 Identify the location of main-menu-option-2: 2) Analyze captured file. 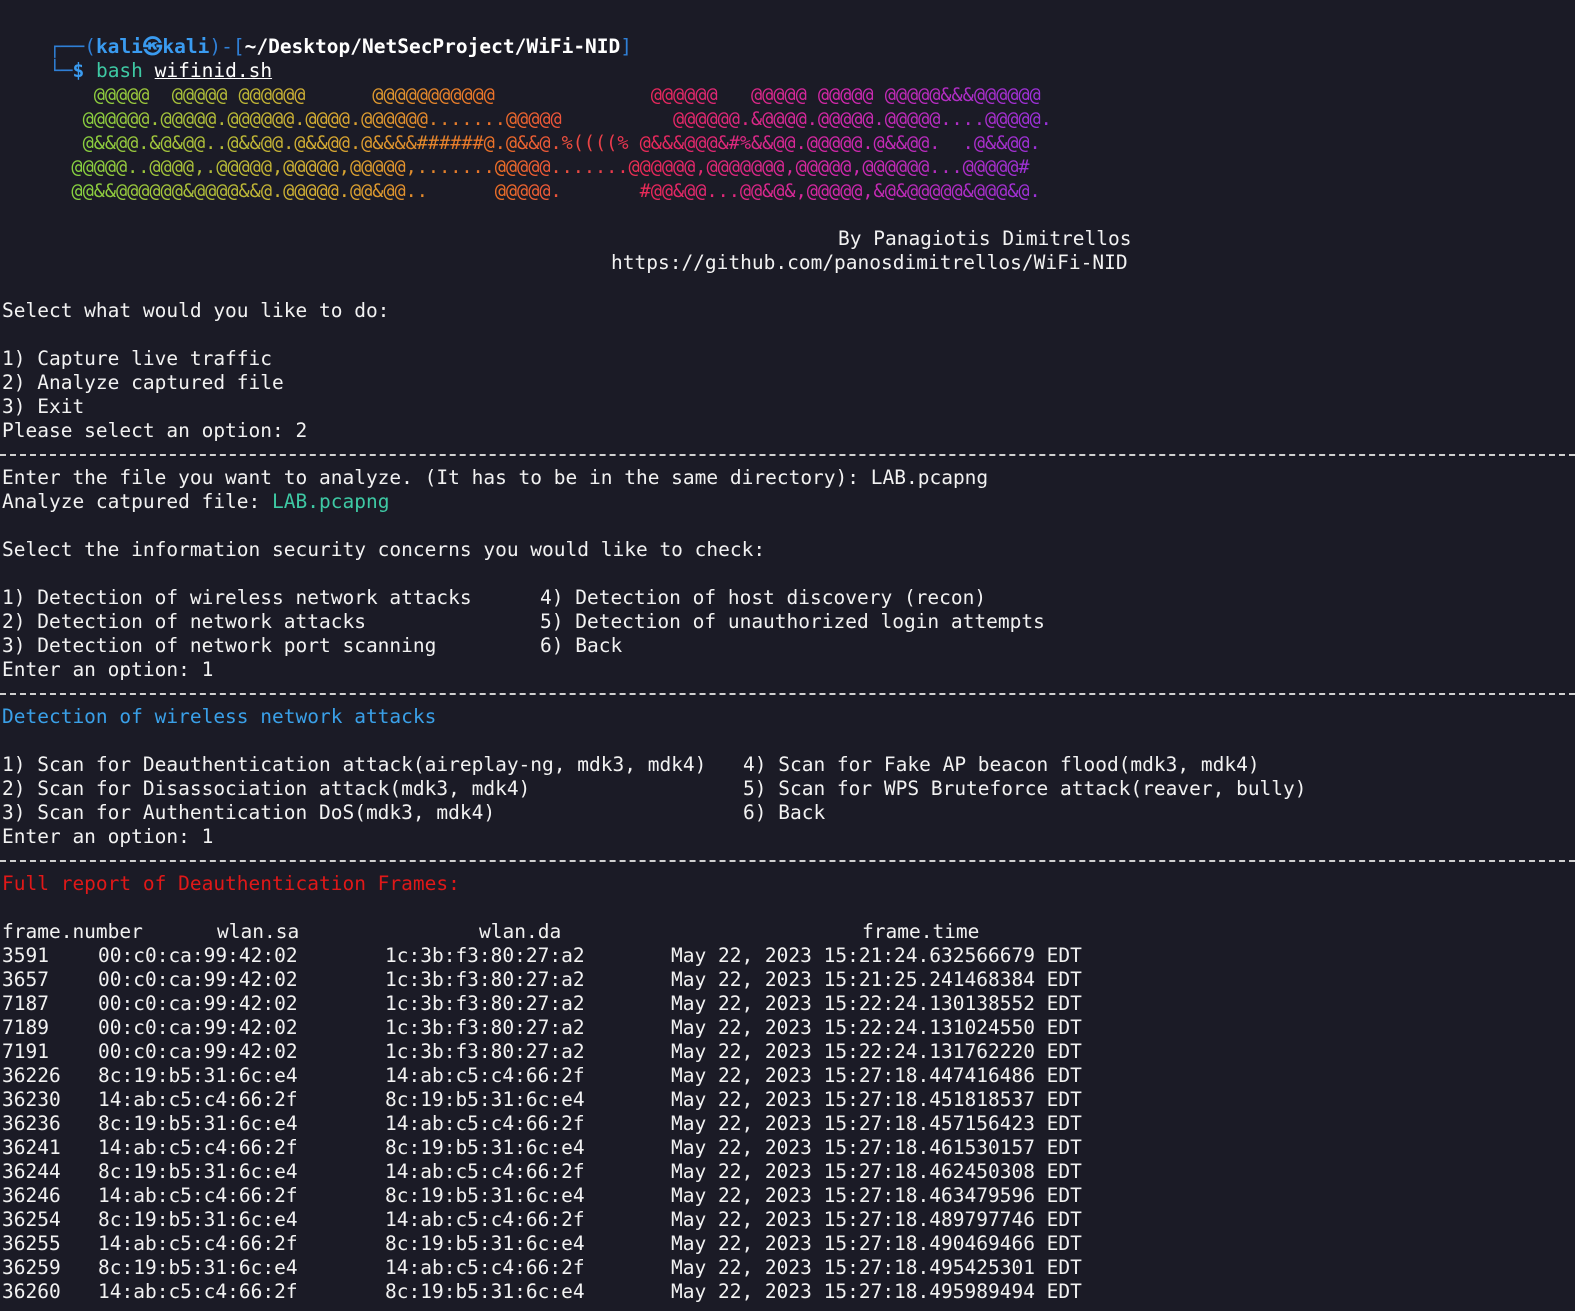
(143, 382).